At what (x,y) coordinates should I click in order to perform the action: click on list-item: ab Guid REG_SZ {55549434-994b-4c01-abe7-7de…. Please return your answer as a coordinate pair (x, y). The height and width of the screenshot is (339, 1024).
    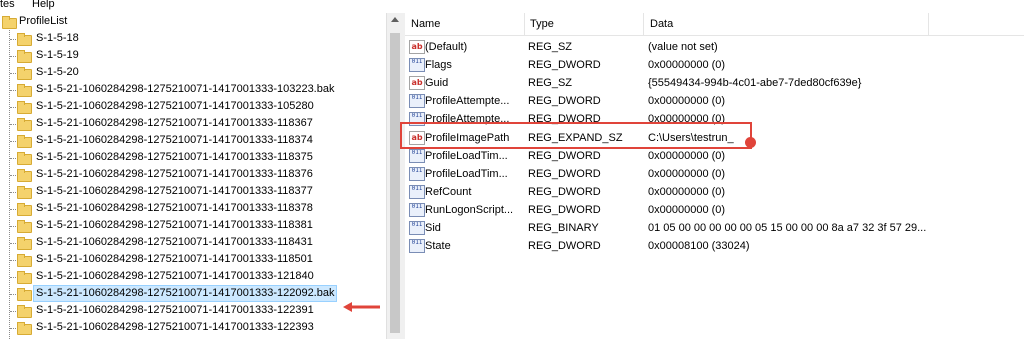
    Looking at the image, I should click on (714, 83).